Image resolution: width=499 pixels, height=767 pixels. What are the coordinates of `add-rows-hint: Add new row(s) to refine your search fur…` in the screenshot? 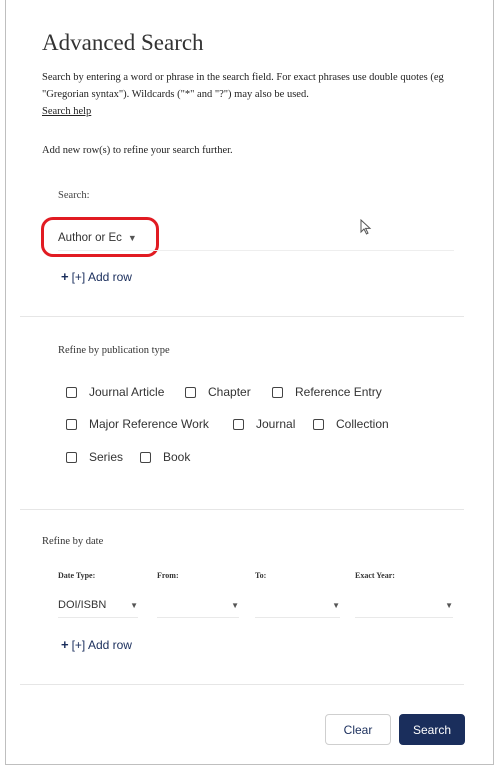 It's located at (137, 150).